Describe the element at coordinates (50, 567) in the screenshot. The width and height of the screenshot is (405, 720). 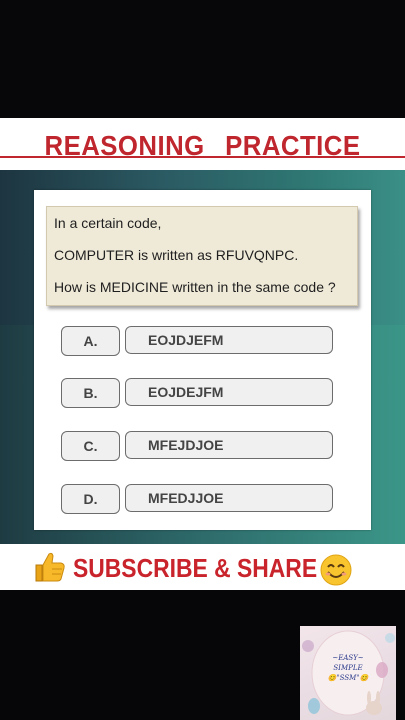
I see `thumbs-up-icon` at that location.